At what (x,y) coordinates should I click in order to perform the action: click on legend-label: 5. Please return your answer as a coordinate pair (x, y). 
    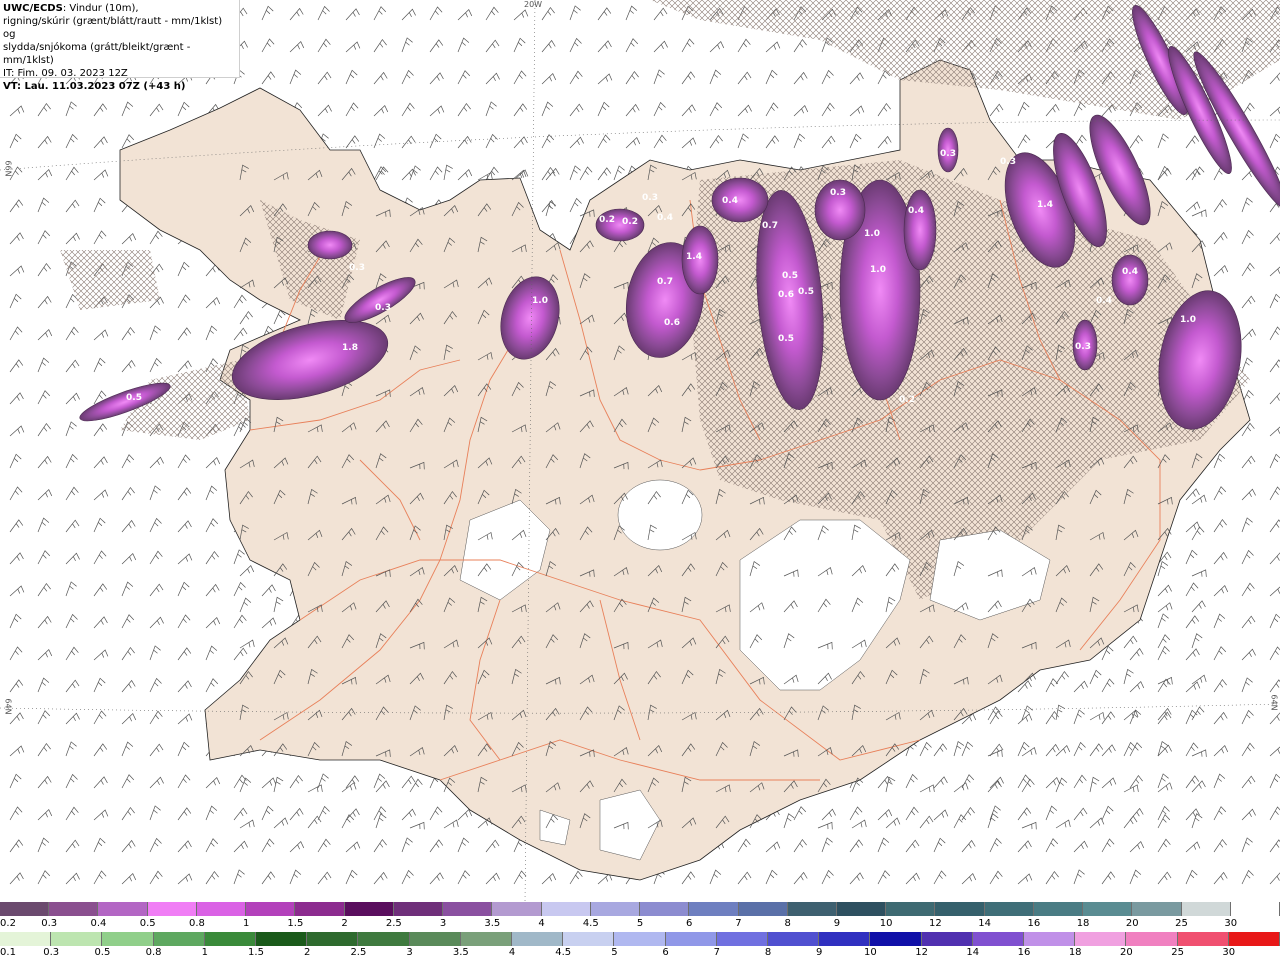
    Looking at the image, I should click on (640, 923).